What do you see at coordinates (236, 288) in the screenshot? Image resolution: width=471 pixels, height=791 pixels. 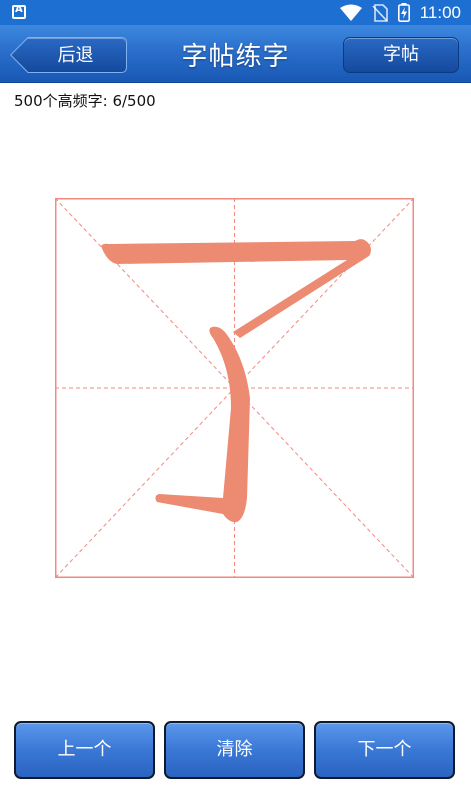 I see `stroke-horizontal-hook` at bounding box center [236, 288].